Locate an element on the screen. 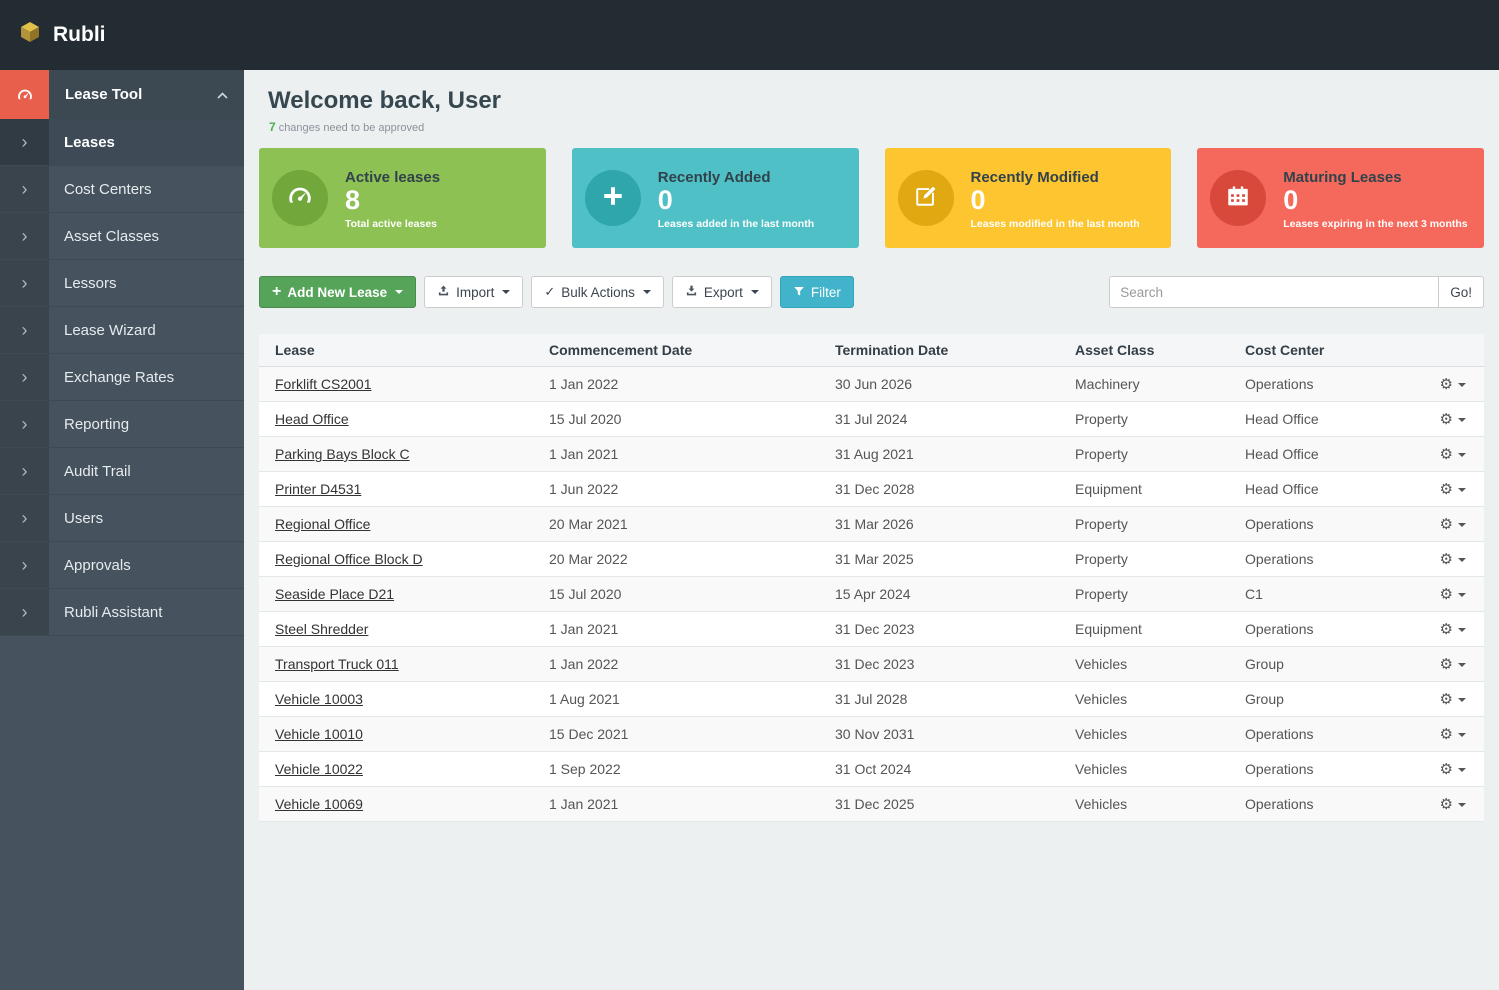  lease-link: Vehicle 10022 is located at coordinates (319, 769).